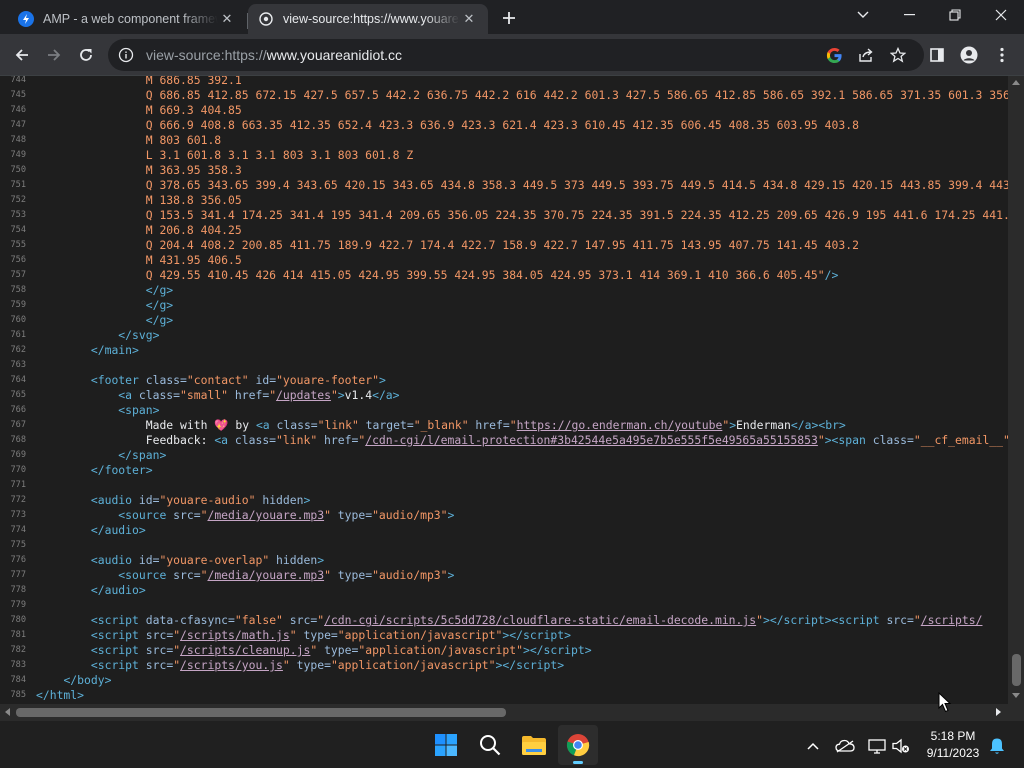  What do you see at coordinates (18, 650) in the screenshot?
I see `line-number: 782` at bounding box center [18, 650].